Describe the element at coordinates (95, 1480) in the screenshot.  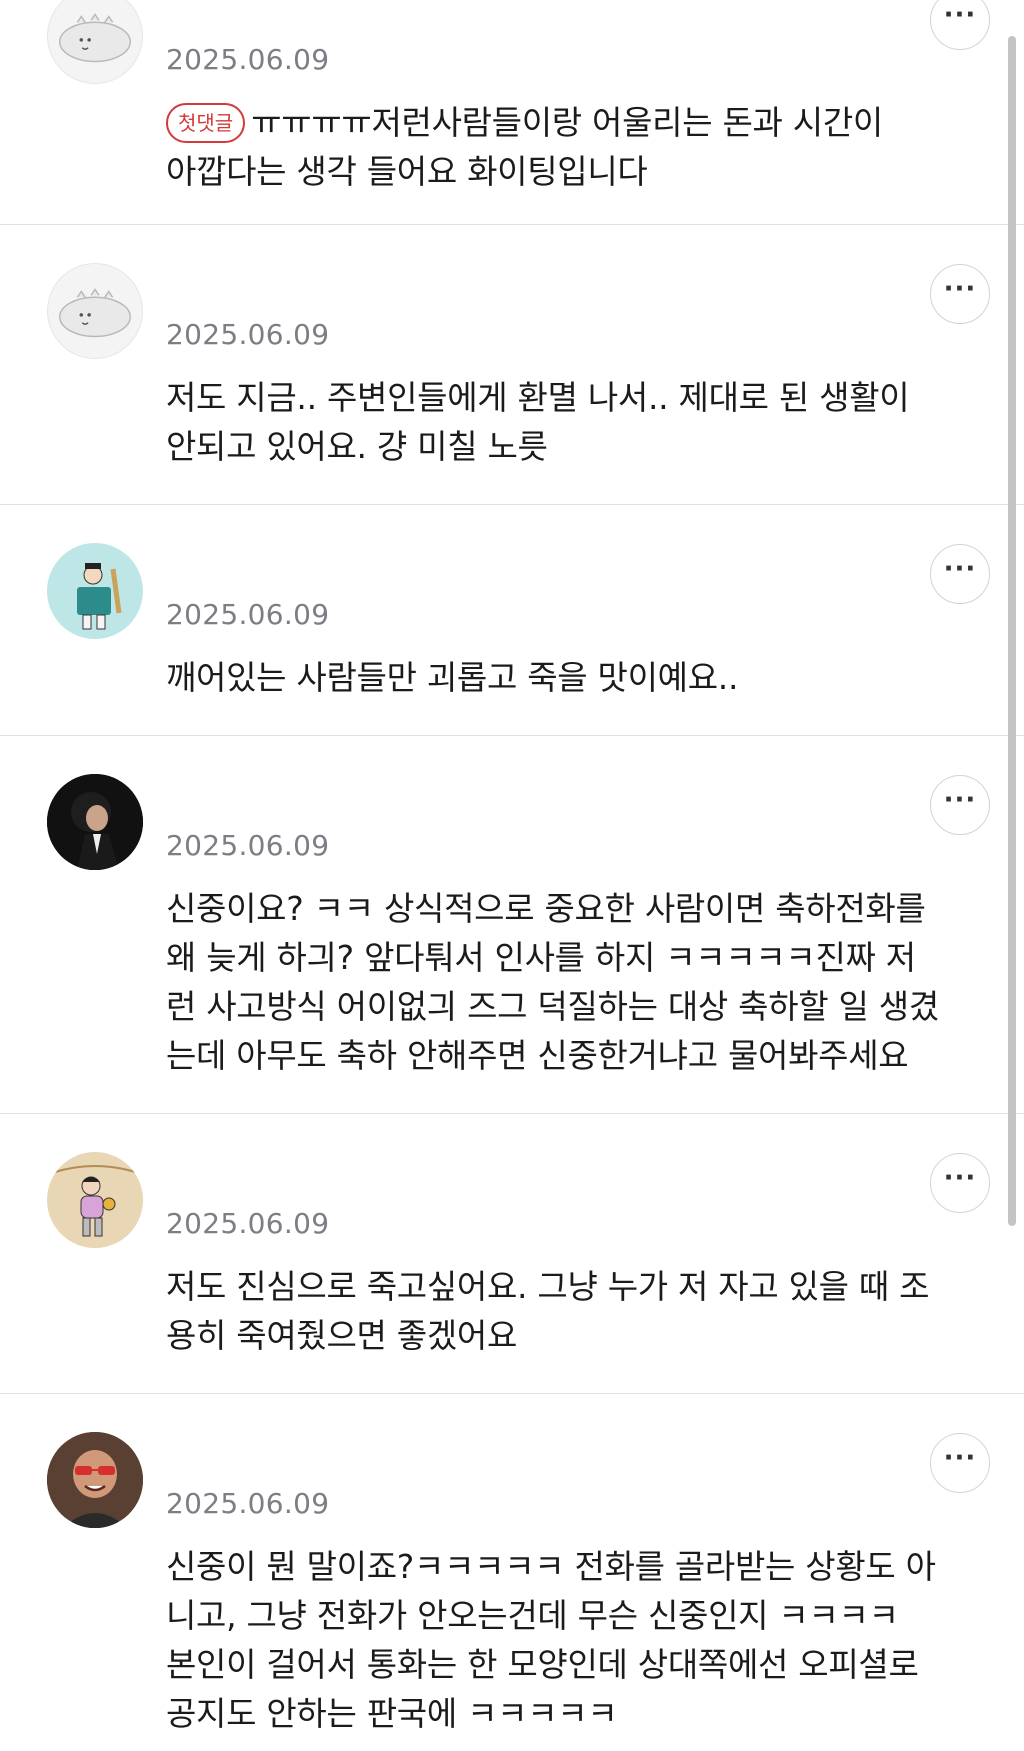
I see `man-with-sunglasses-avatar` at that location.